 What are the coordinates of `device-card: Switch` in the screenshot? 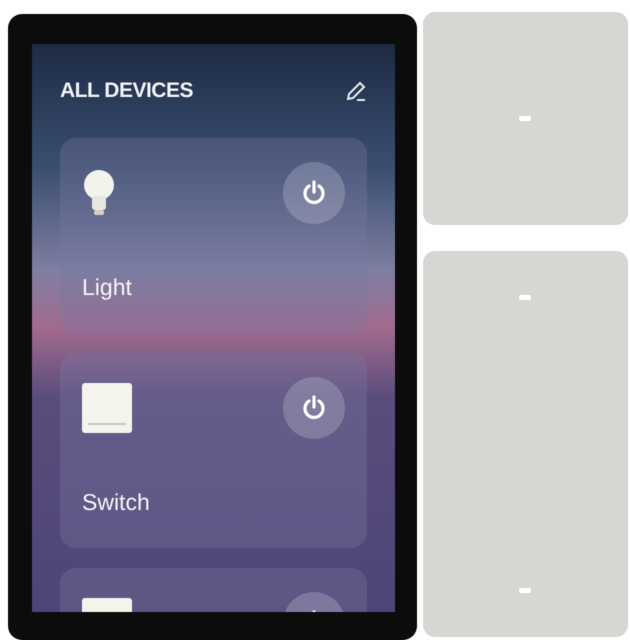 It's located at (213, 450).